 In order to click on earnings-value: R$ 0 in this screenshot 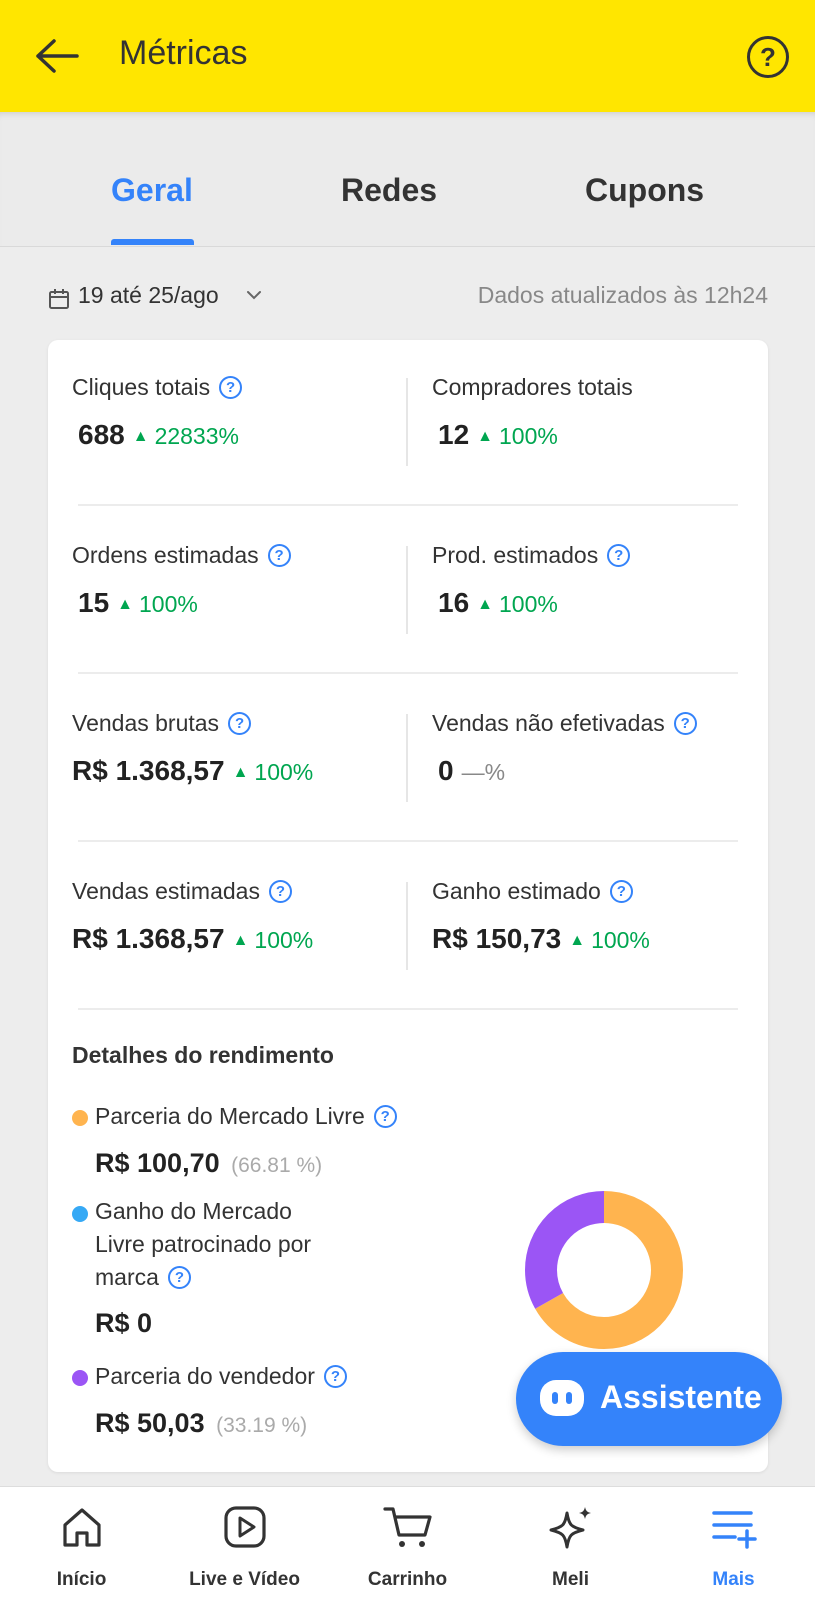, I will do `click(124, 1323)`.